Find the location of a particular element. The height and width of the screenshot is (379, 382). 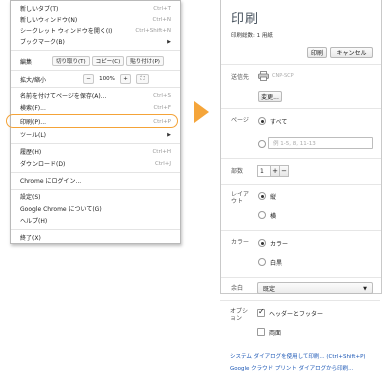

margins-select: 既定 ▼ is located at coordinates (315, 288).